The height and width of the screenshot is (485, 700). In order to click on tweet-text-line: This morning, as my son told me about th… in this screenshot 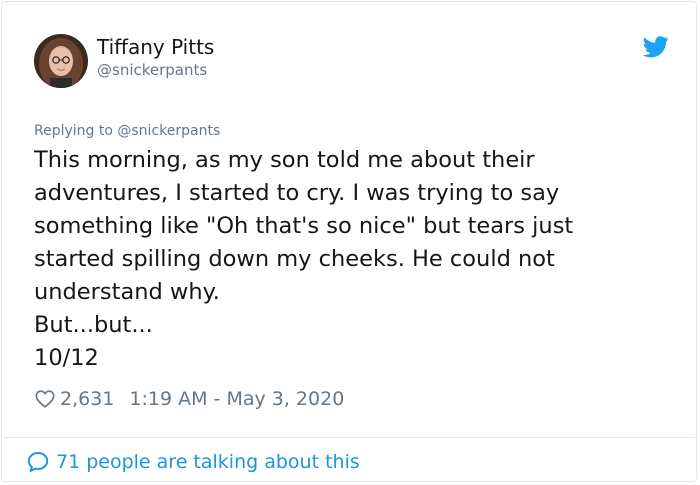, I will do `click(284, 160)`.